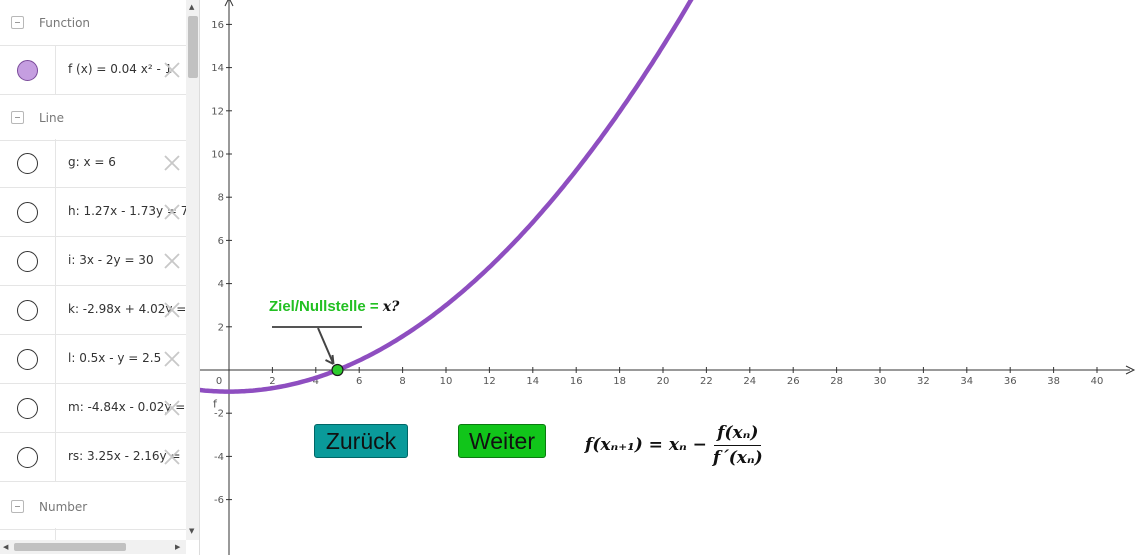 This screenshot has height=555, width=1137. What do you see at coordinates (219, 500) in the screenshot?
I see `y-tick-label: -6` at bounding box center [219, 500].